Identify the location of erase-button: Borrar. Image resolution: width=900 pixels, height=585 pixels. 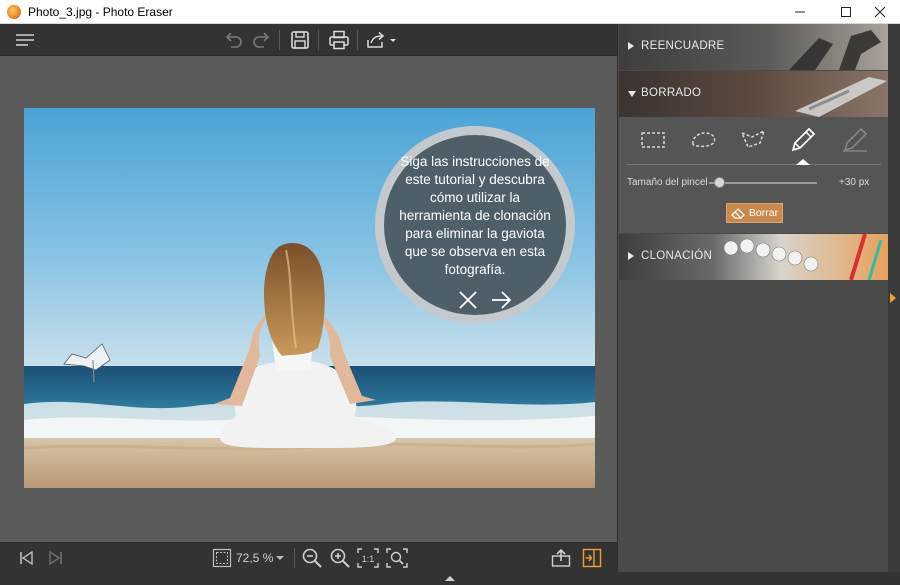
(754, 213).